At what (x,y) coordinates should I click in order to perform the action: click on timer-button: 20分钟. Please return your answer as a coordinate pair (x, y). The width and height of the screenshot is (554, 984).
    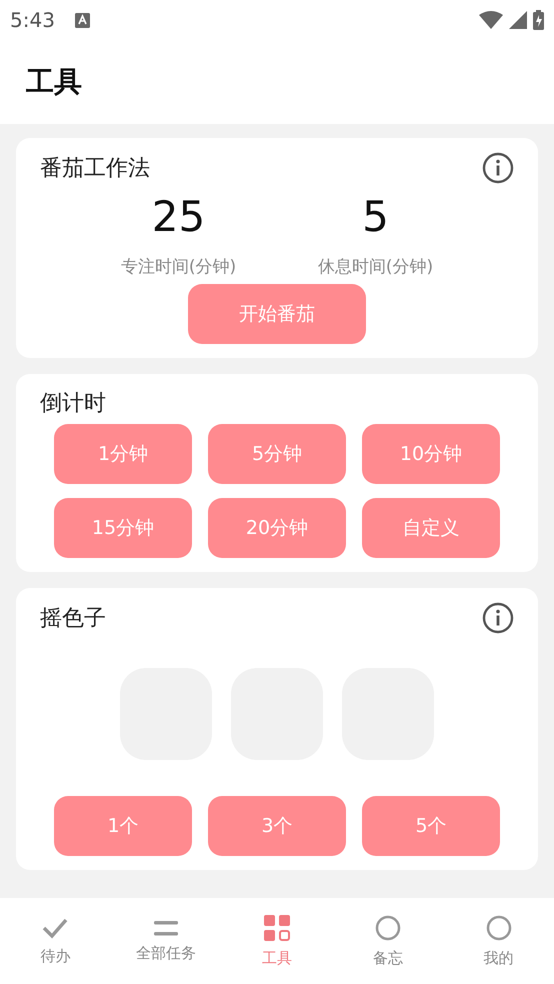
    Looking at the image, I should click on (277, 528).